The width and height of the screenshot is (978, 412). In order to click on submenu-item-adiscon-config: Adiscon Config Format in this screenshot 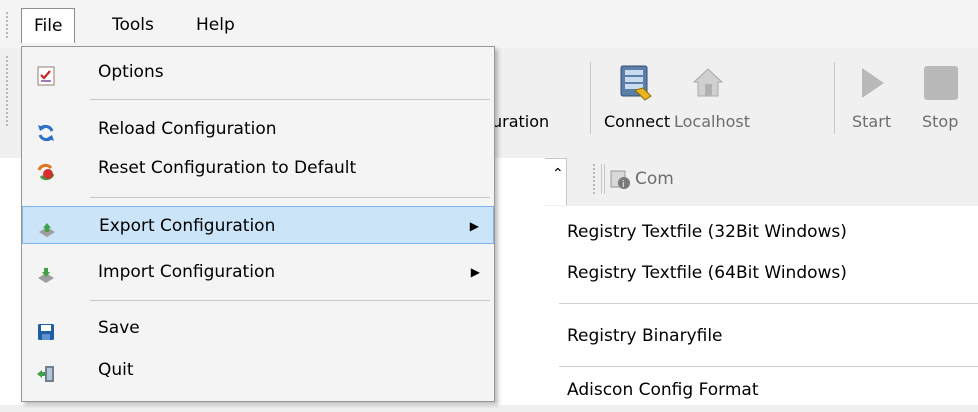, I will do `click(662, 390)`.